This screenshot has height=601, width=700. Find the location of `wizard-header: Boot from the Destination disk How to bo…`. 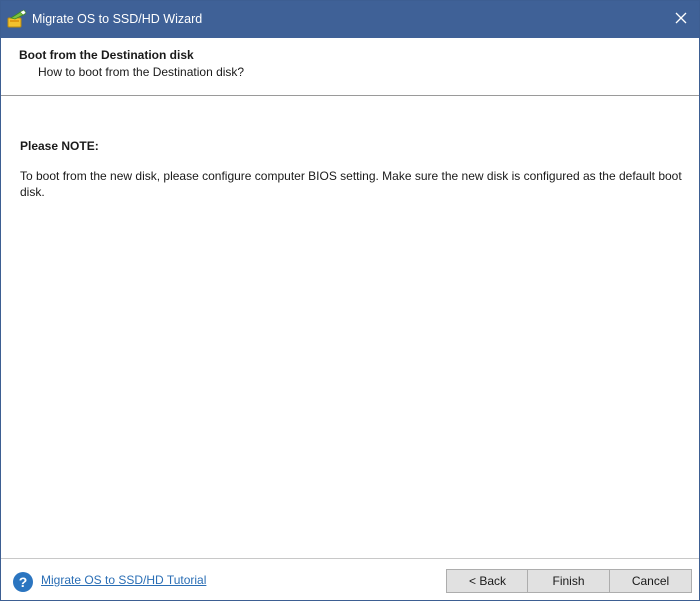

wizard-header: Boot from the Destination disk How to bo… is located at coordinates (350, 67).